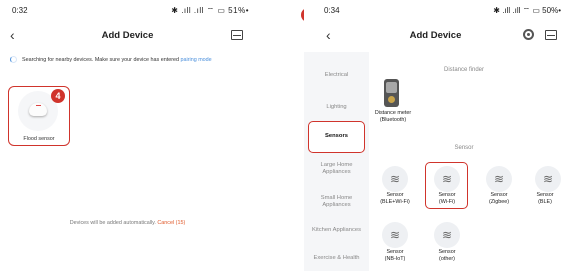 This screenshot has width=567, height=271. What do you see at coordinates (58, 96) in the screenshot?
I see `step-badge: 4` at bounding box center [58, 96].